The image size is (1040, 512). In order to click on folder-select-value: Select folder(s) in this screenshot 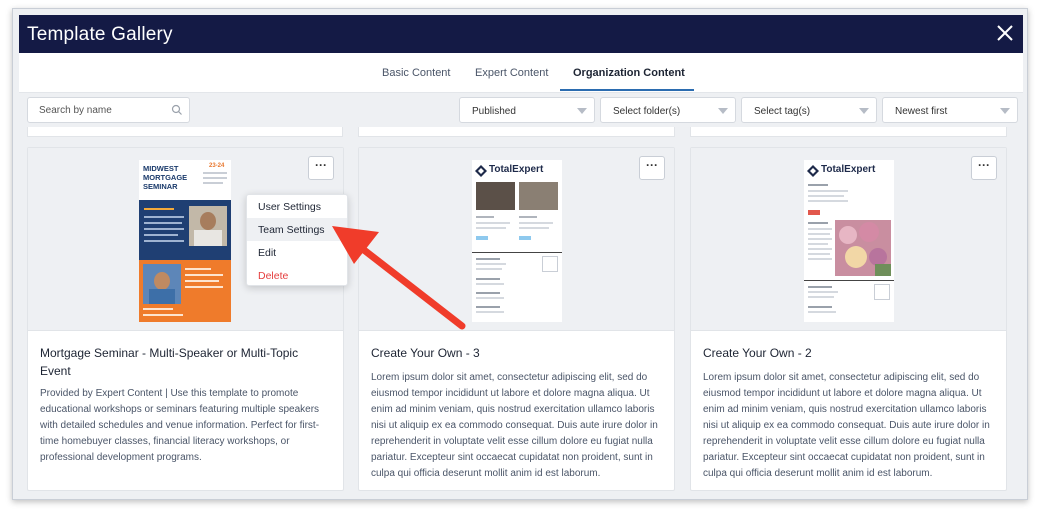, I will do `click(647, 111)`.